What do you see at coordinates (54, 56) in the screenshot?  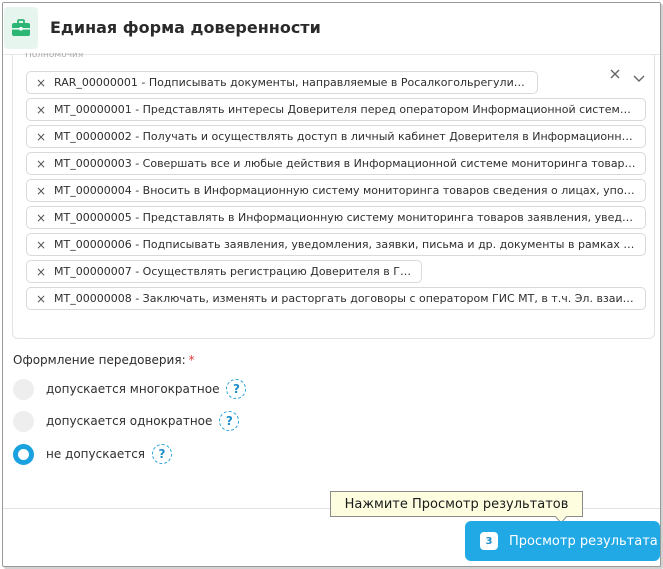 I see `multiselect-label: Полномочия` at bounding box center [54, 56].